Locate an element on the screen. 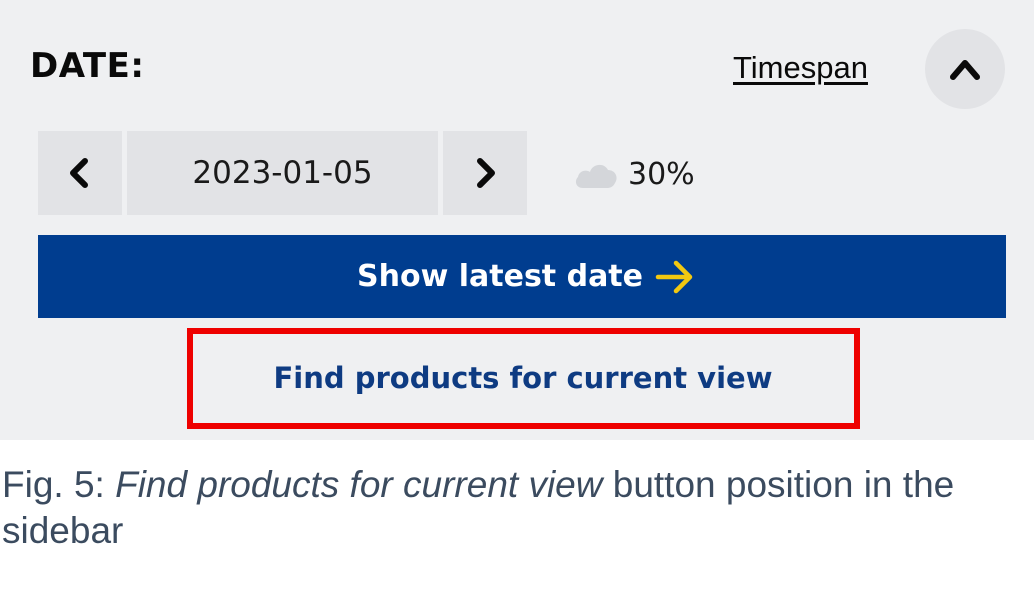 The width and height of the screenshot is (1034, 601). chevron-up-icon is located at coordinates (965, 70).